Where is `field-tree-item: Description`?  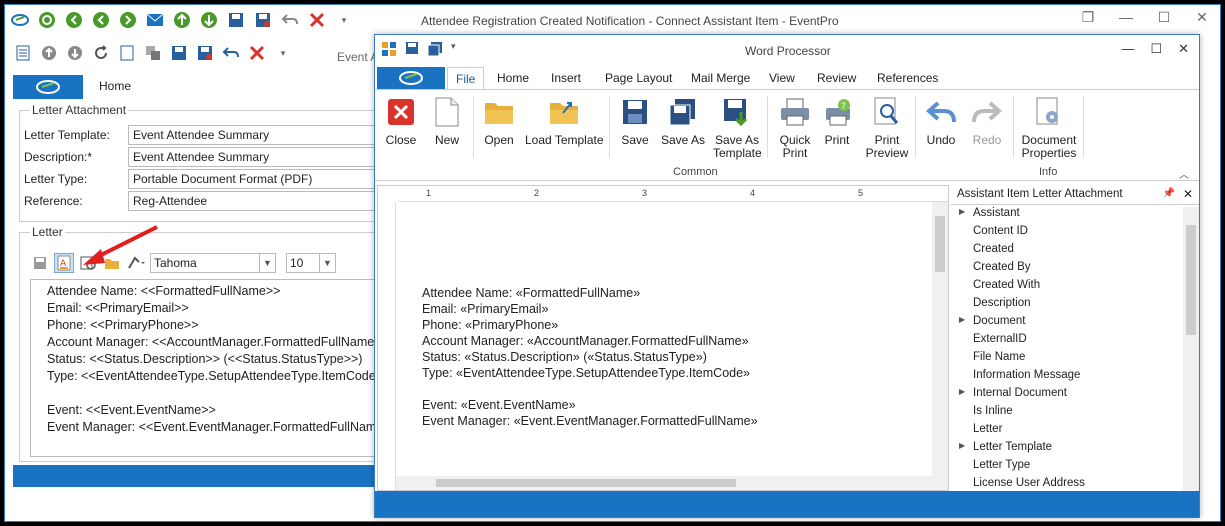
field-tree-item: Description is located at coordinates (1067, 306).